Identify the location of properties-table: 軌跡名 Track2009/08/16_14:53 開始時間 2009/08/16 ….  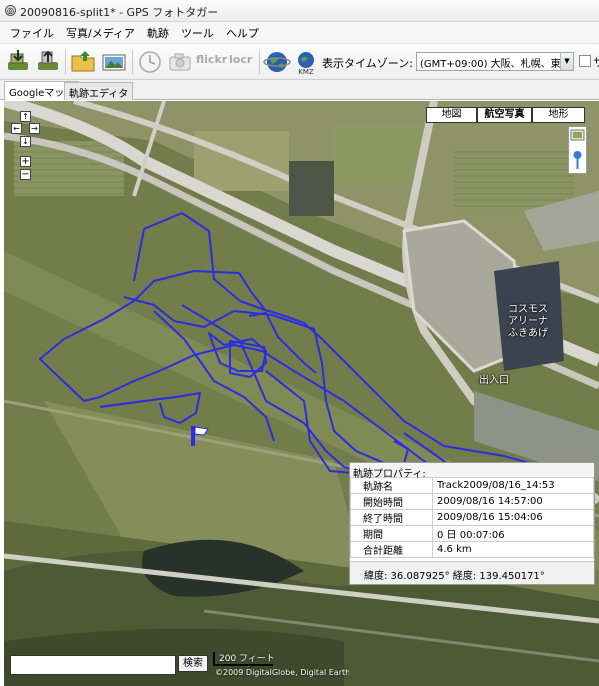
(472, 517).